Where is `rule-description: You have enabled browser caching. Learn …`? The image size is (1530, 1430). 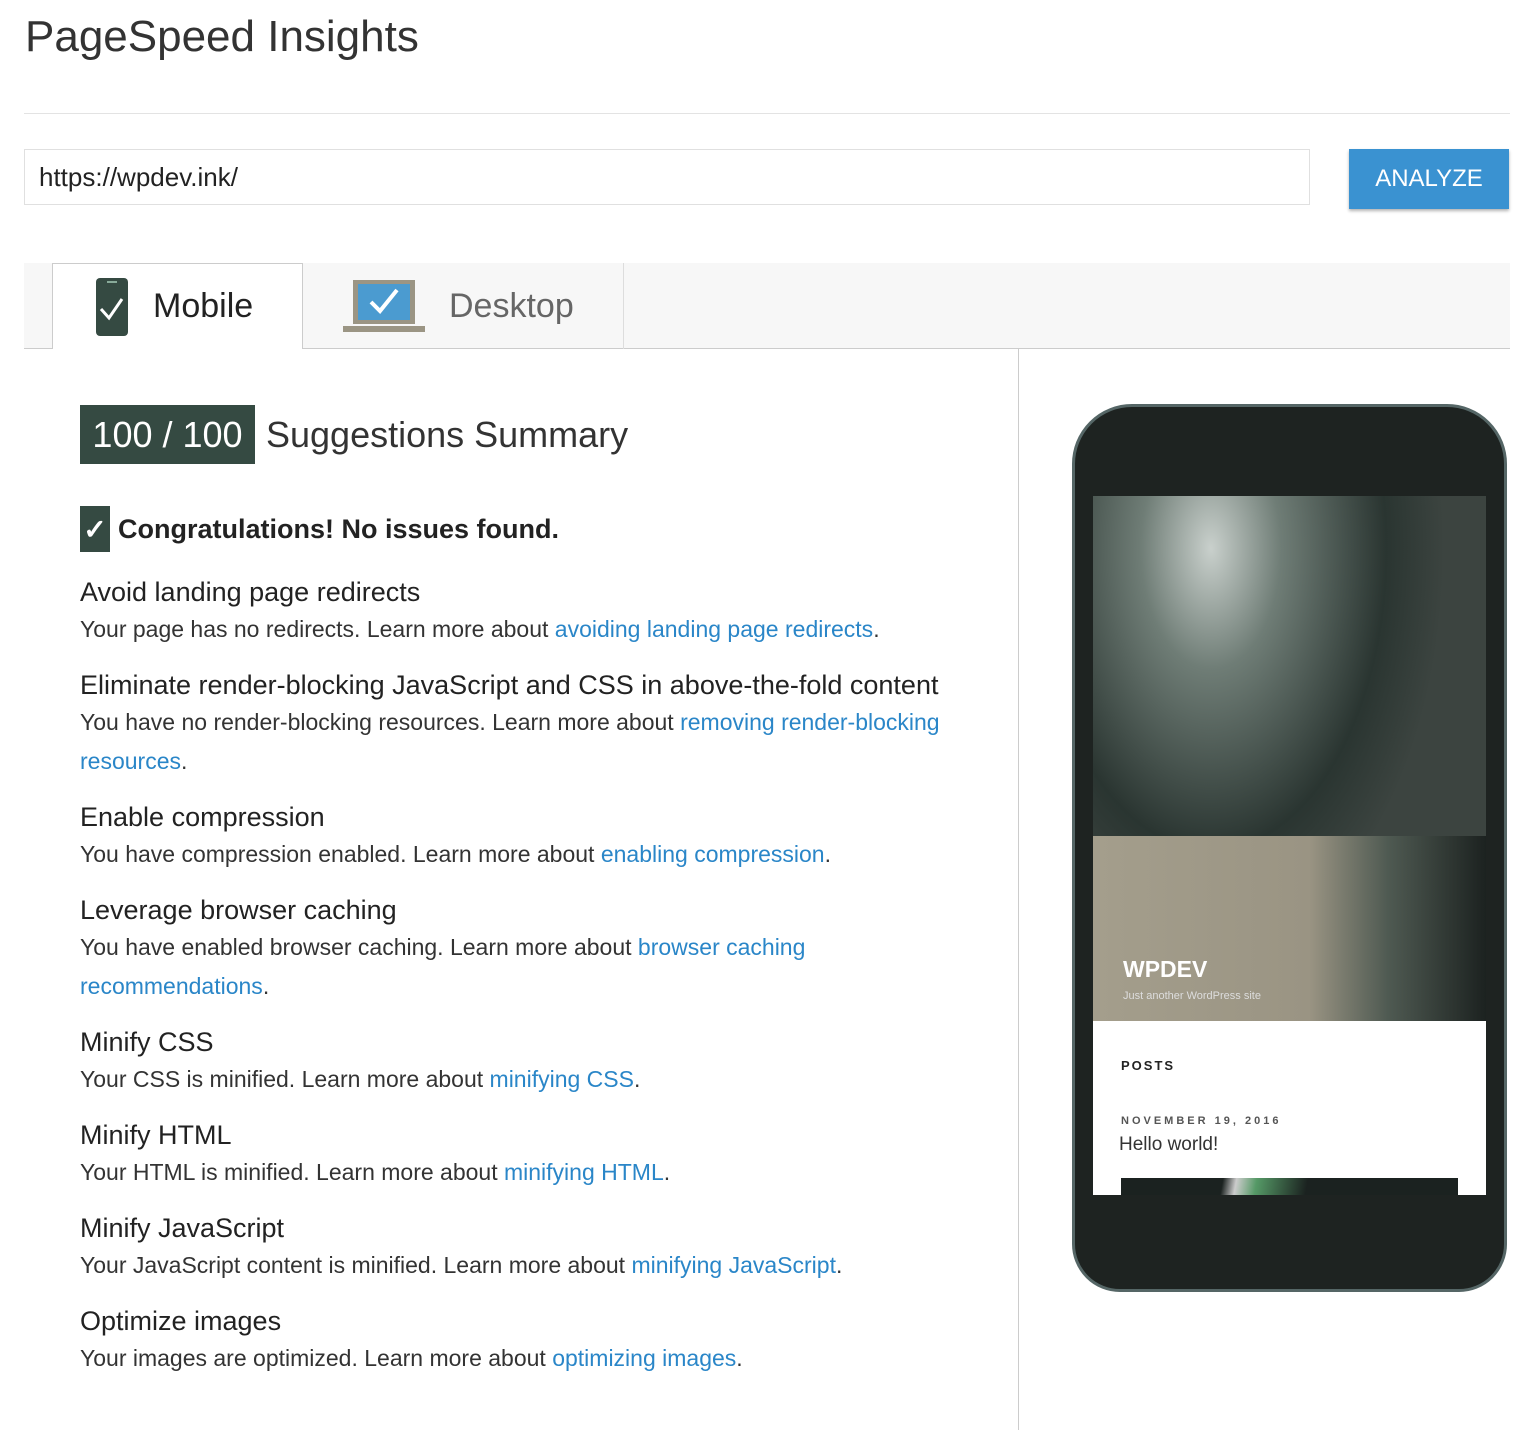
rule-description: You have enabled browser caching. Learn … is located at coordinates (443, 966).